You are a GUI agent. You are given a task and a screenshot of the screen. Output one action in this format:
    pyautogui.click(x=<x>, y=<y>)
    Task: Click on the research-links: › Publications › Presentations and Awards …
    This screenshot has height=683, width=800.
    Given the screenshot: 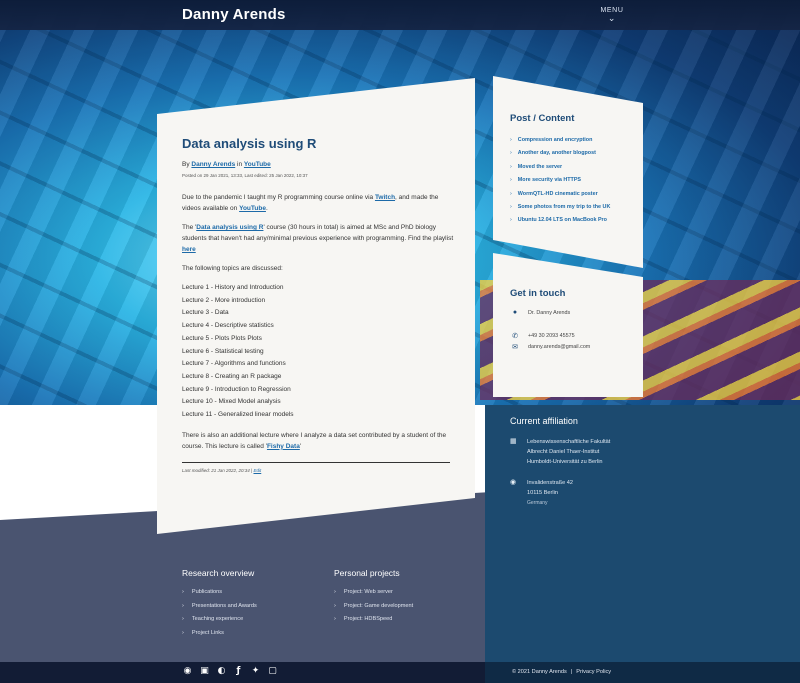 What is the action you would take?
    pyautogui.click(x=219, y=613)
    